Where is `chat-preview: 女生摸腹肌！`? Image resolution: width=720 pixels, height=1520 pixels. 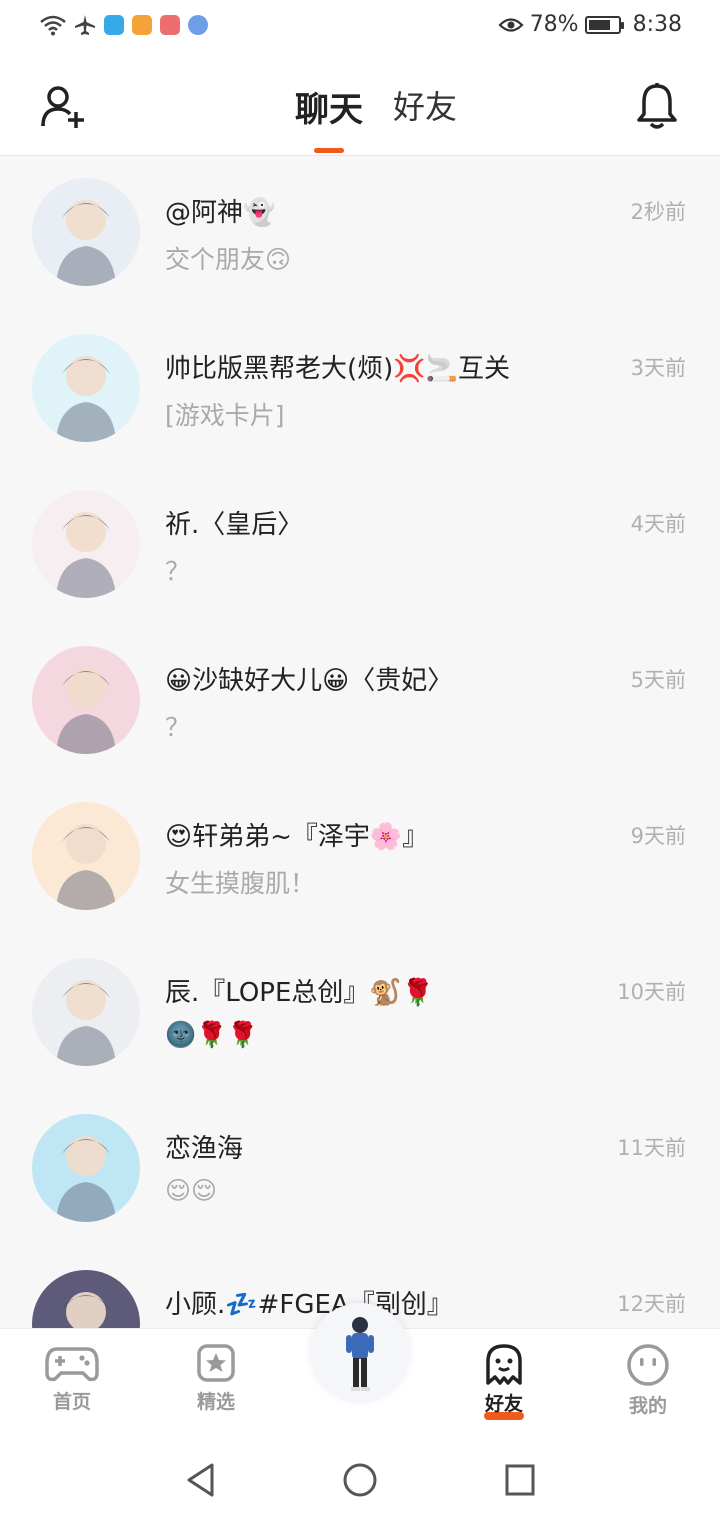
chat-preview: 女生摸腹肌！ is located at coordinates (240, 883).